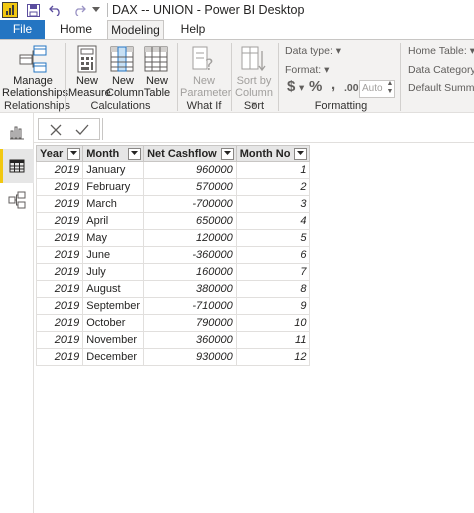 This screenshot has width=474, height=513. I want to click on manage-relationships-button: Manage Relationships, so click(35, 72).